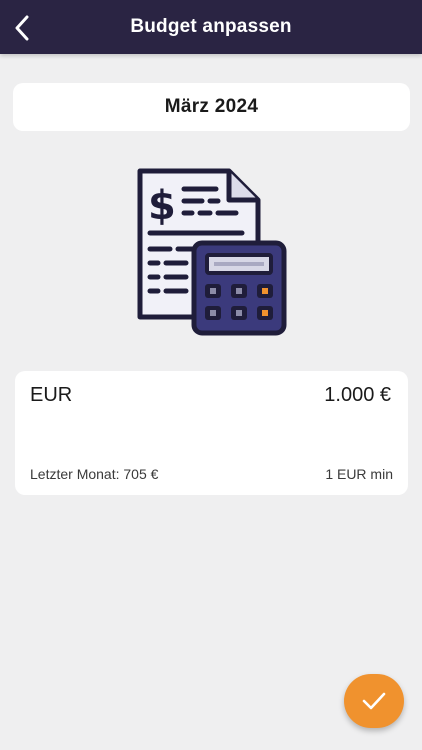 This screenshot has height=750, width=422. What do you see at coordinates (212, 252) in the screenshot?
I see `budget-document-calculator-icon: $` at bounding box center [212, 252].